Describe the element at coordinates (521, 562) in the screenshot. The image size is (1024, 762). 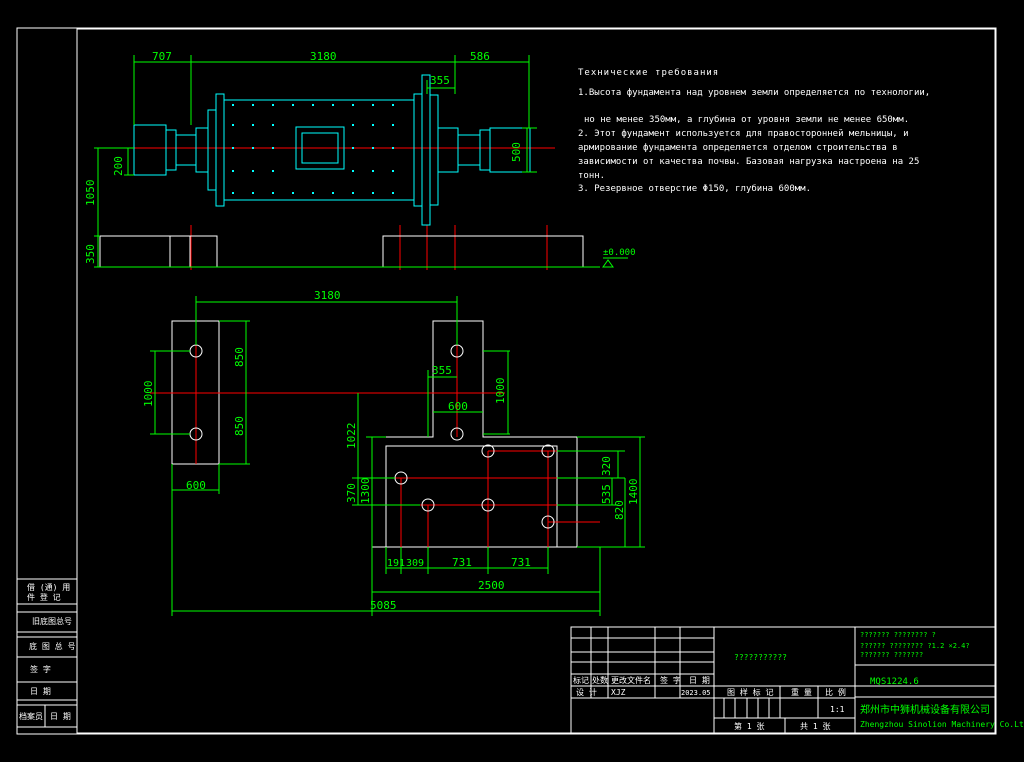
I see `dim-731-b: 731` at that location.